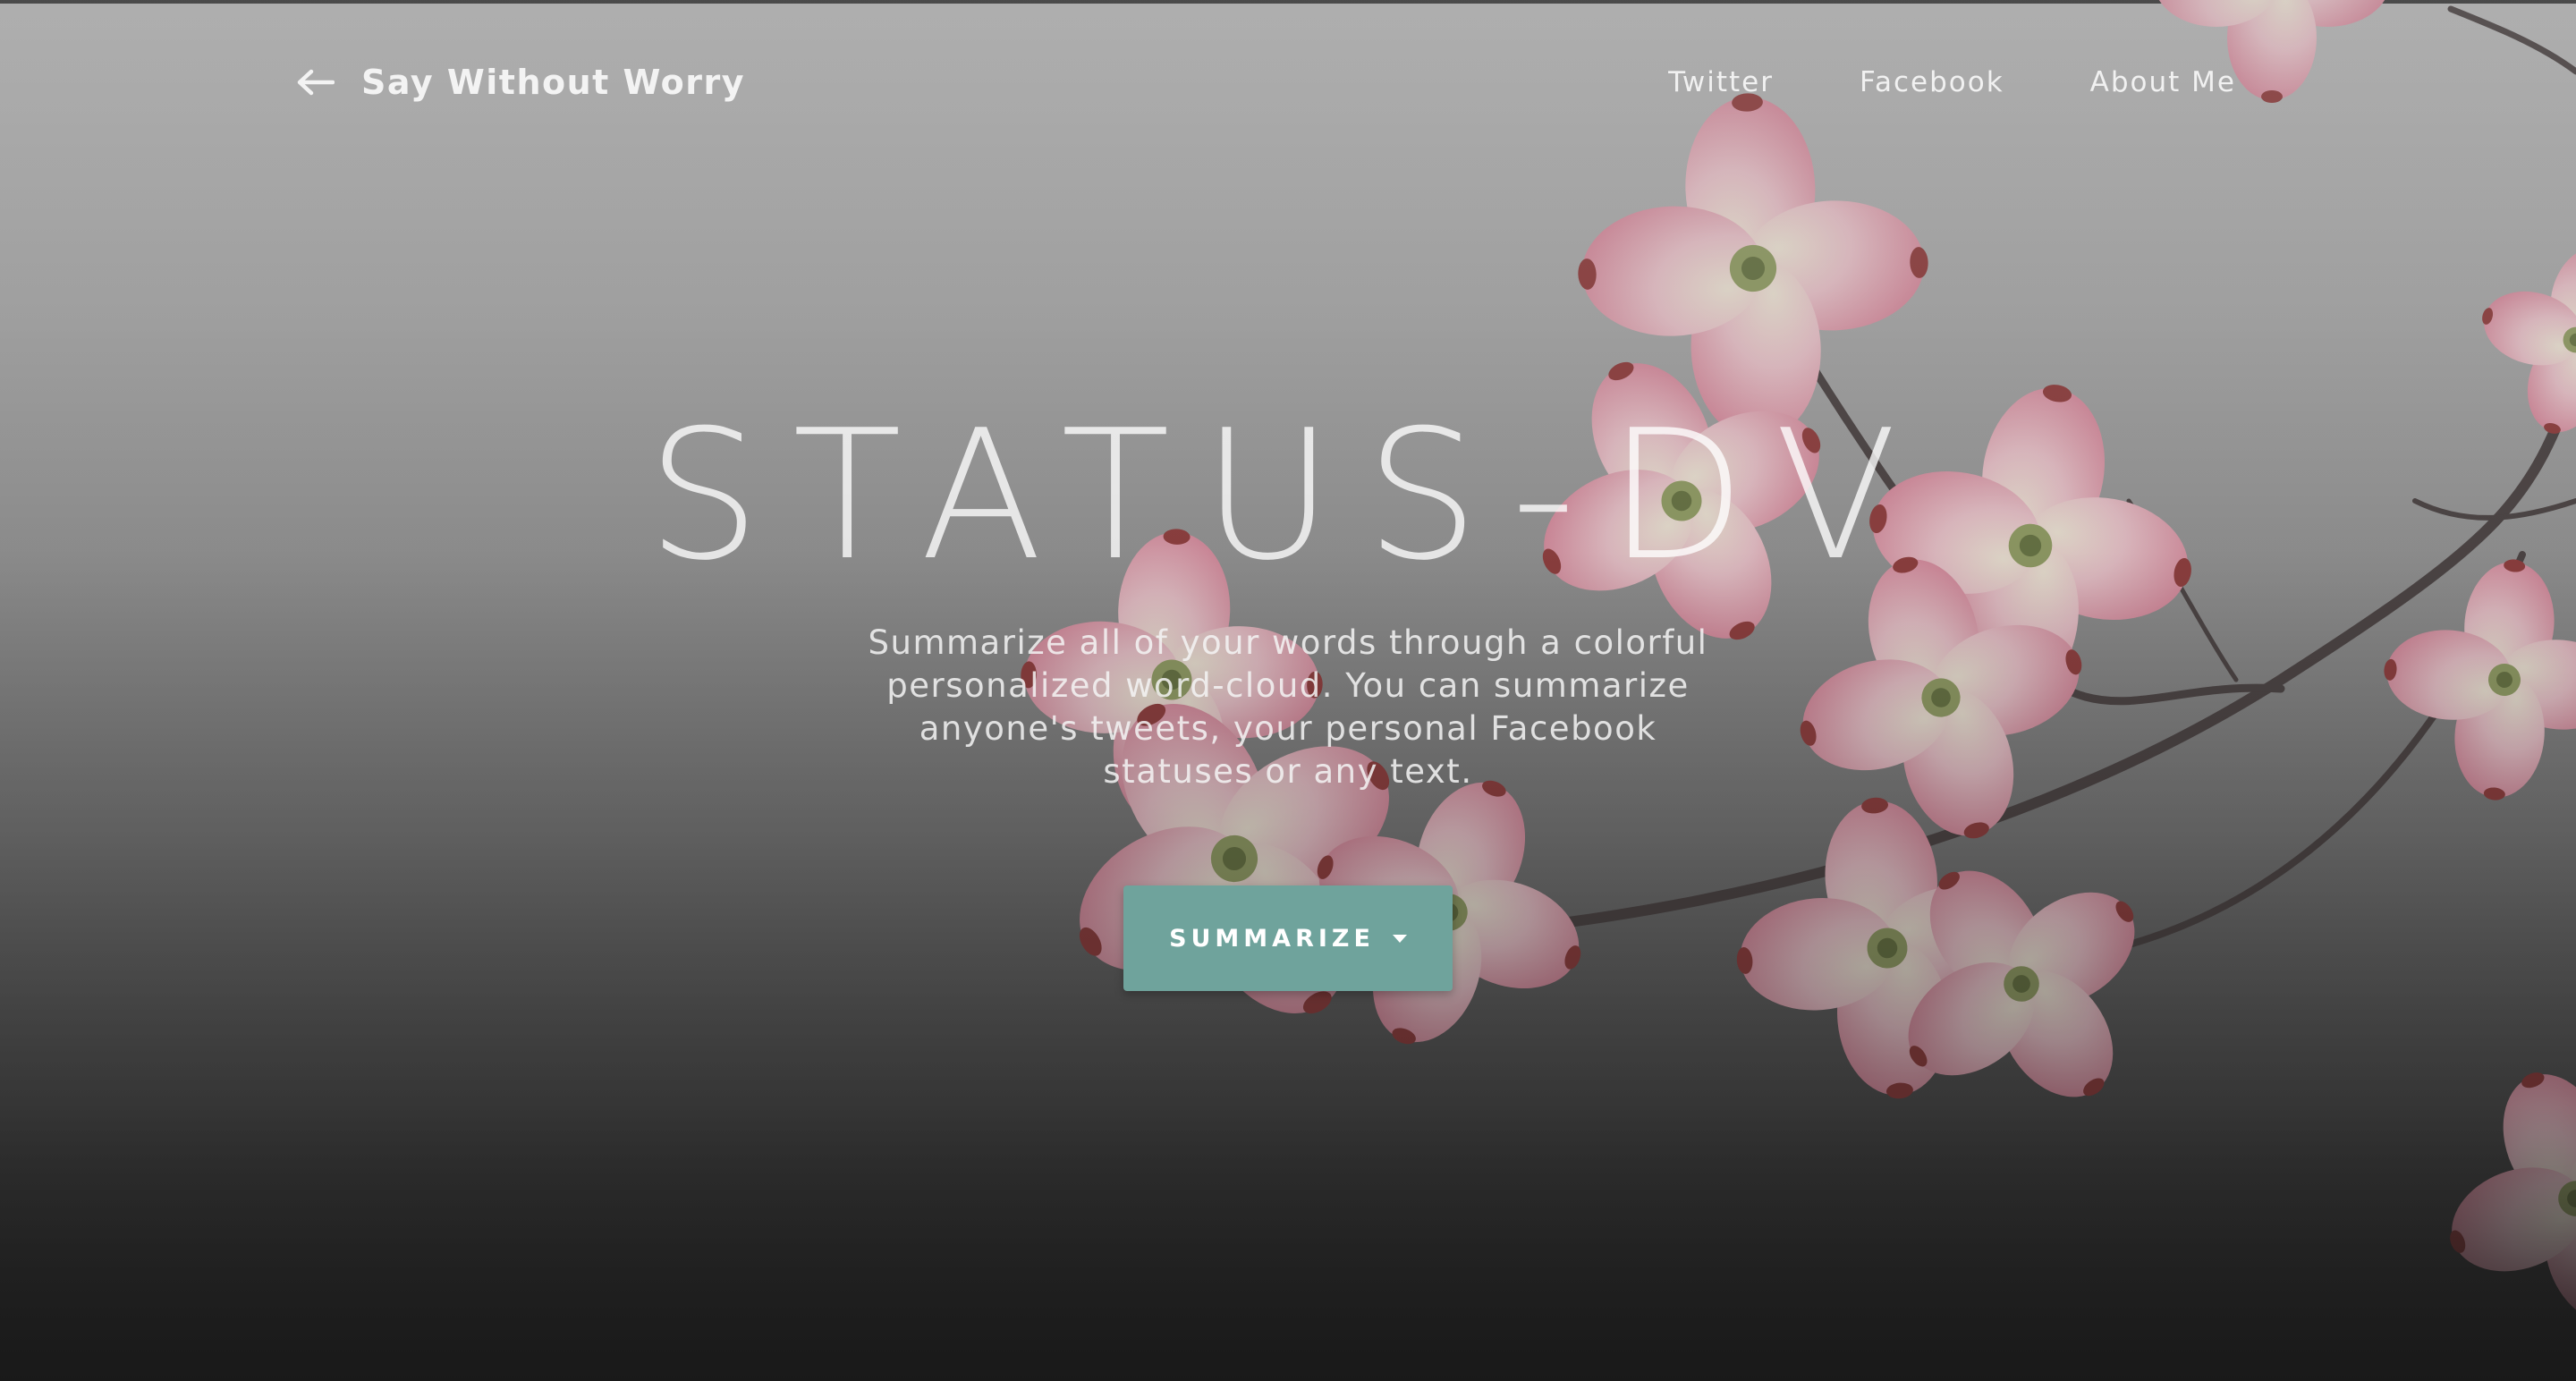 Image resolution: width=2576 pixels, height=1381 pixels. Describe the element at coordinates (1288, 496) in the screenshot. I see `hero-title: STATUS-DV` at that location.